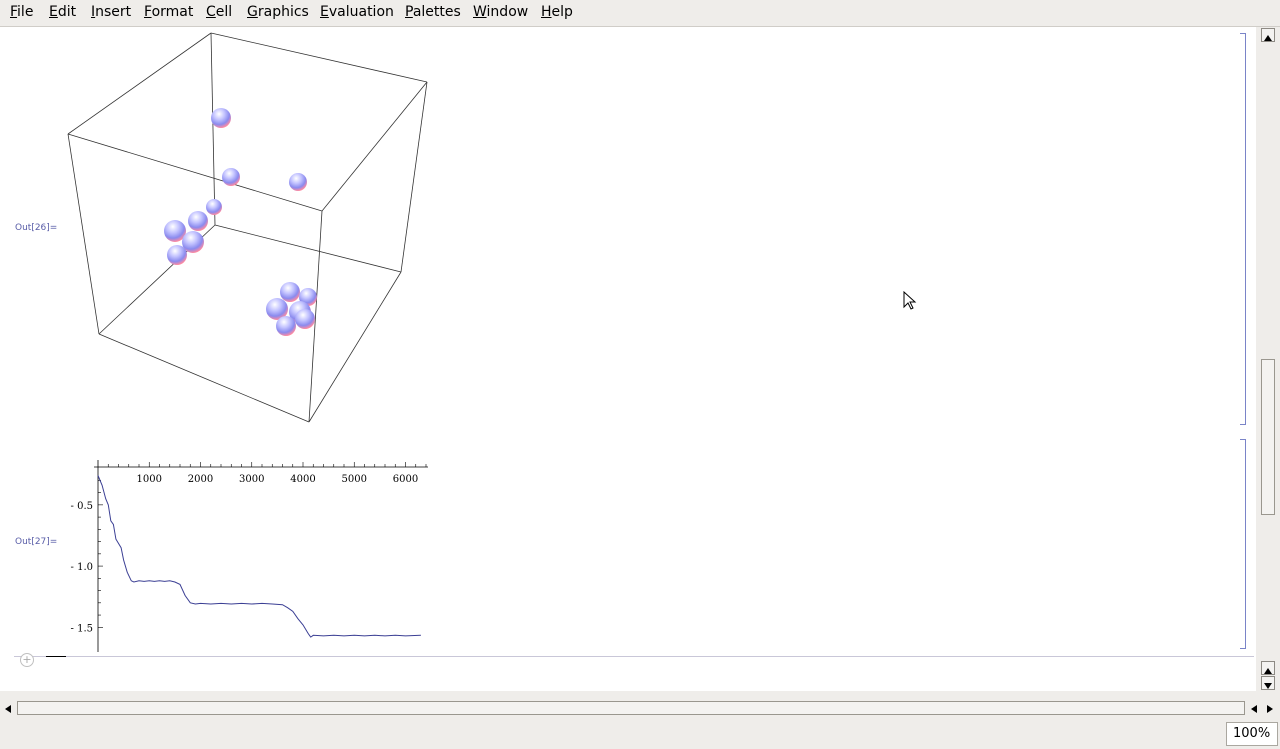  Describe the element at coordinates (405, 479) in the screenshot. I see `x-tick-label: 6000` at that location.